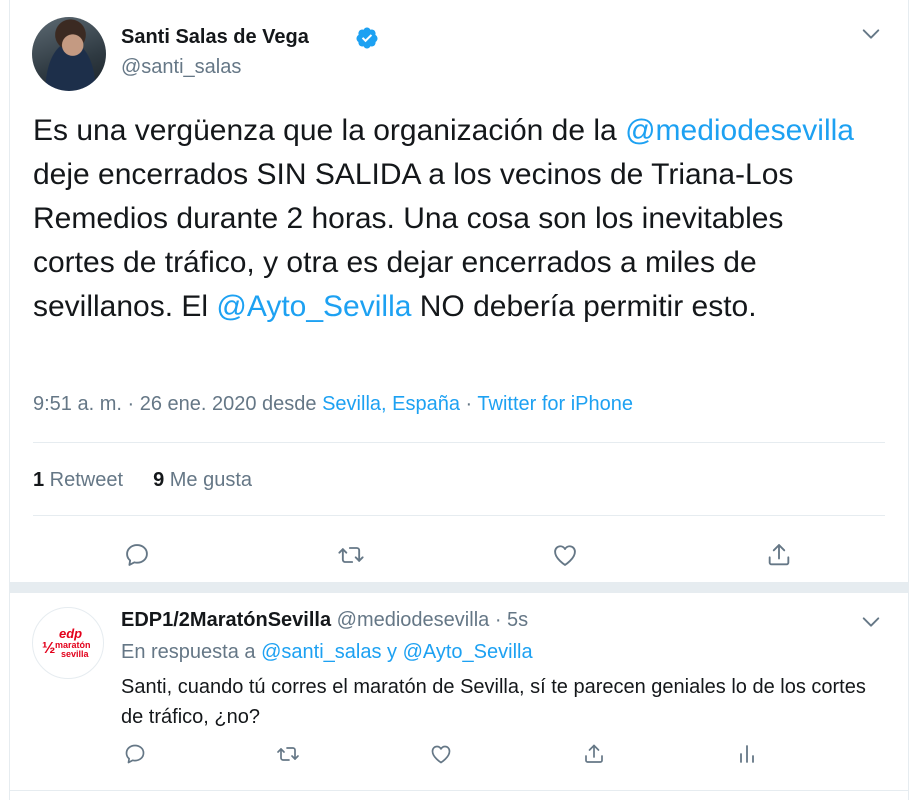  Describe the element at coordinates (226, 620) in the screenshot. I see `author-name: EDP1/2MaratónSevilla` at that location.